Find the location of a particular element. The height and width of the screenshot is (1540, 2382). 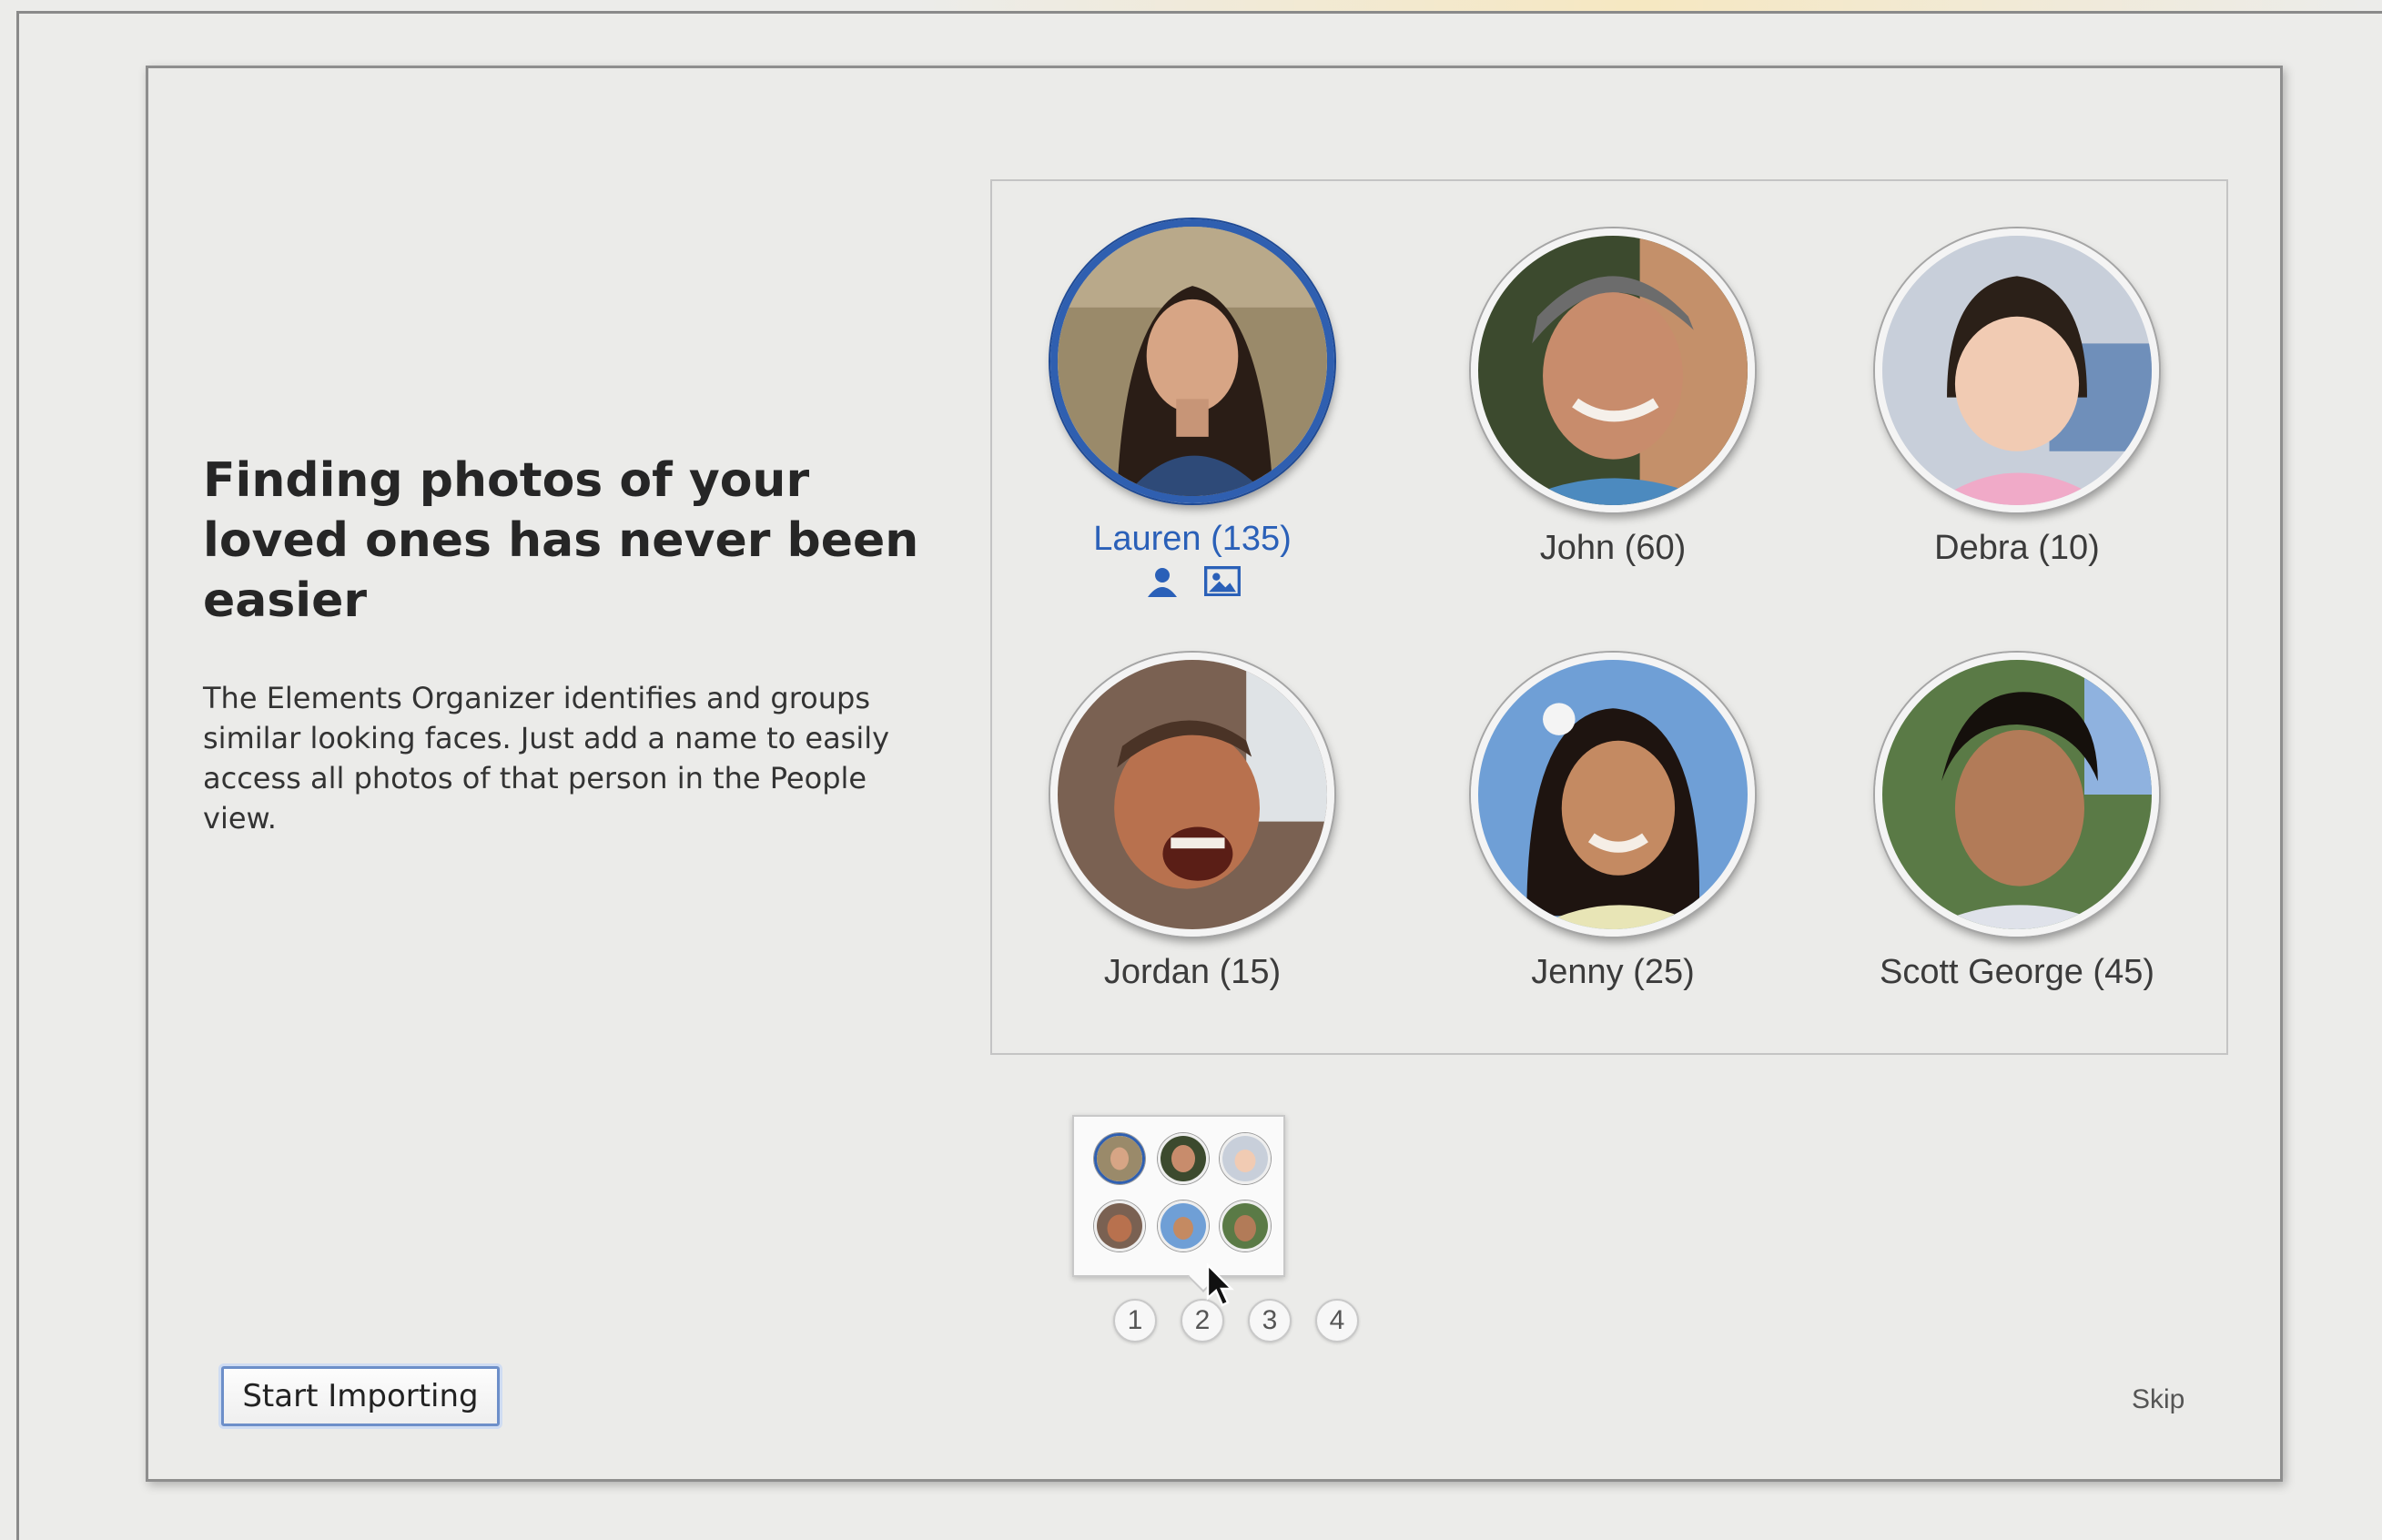

mouse-cursor-icon is located at coordinates (1220, 1285).